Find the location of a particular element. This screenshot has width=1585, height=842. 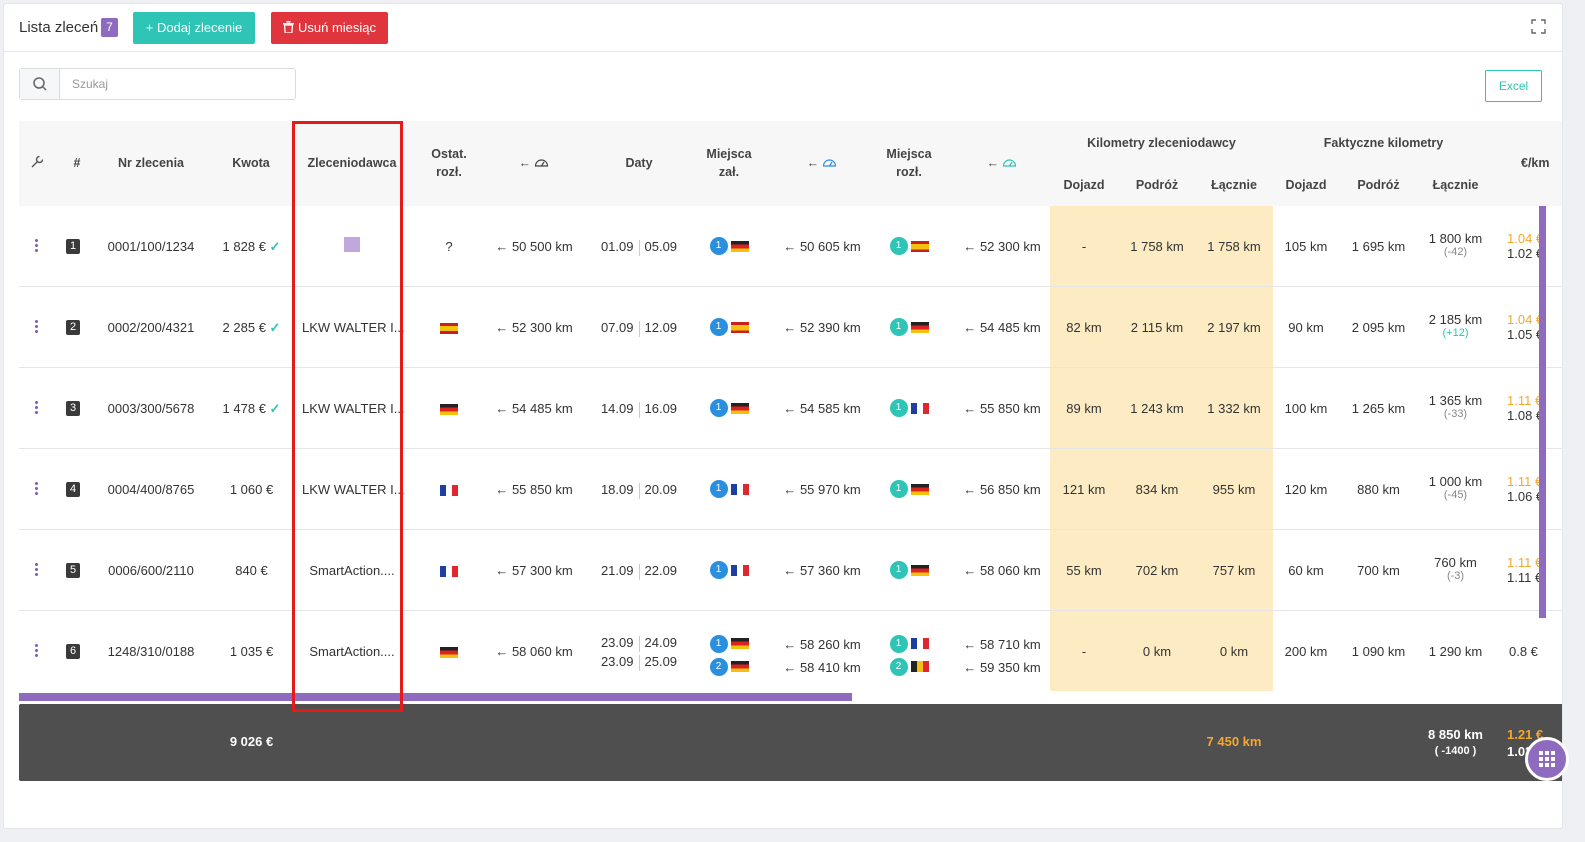

odometer-loading: ← 54 585 km is located at coordinates (822, 408).